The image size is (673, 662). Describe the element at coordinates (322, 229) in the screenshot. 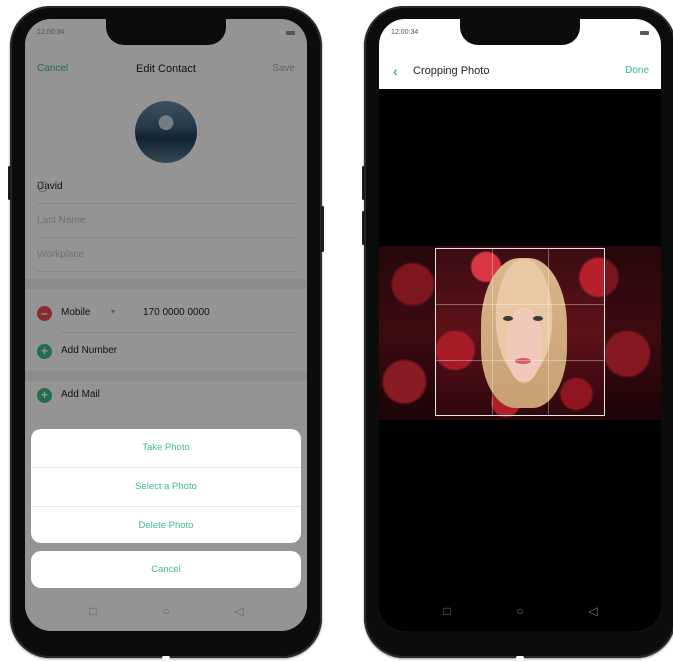

I see `right-side-button` at that location.